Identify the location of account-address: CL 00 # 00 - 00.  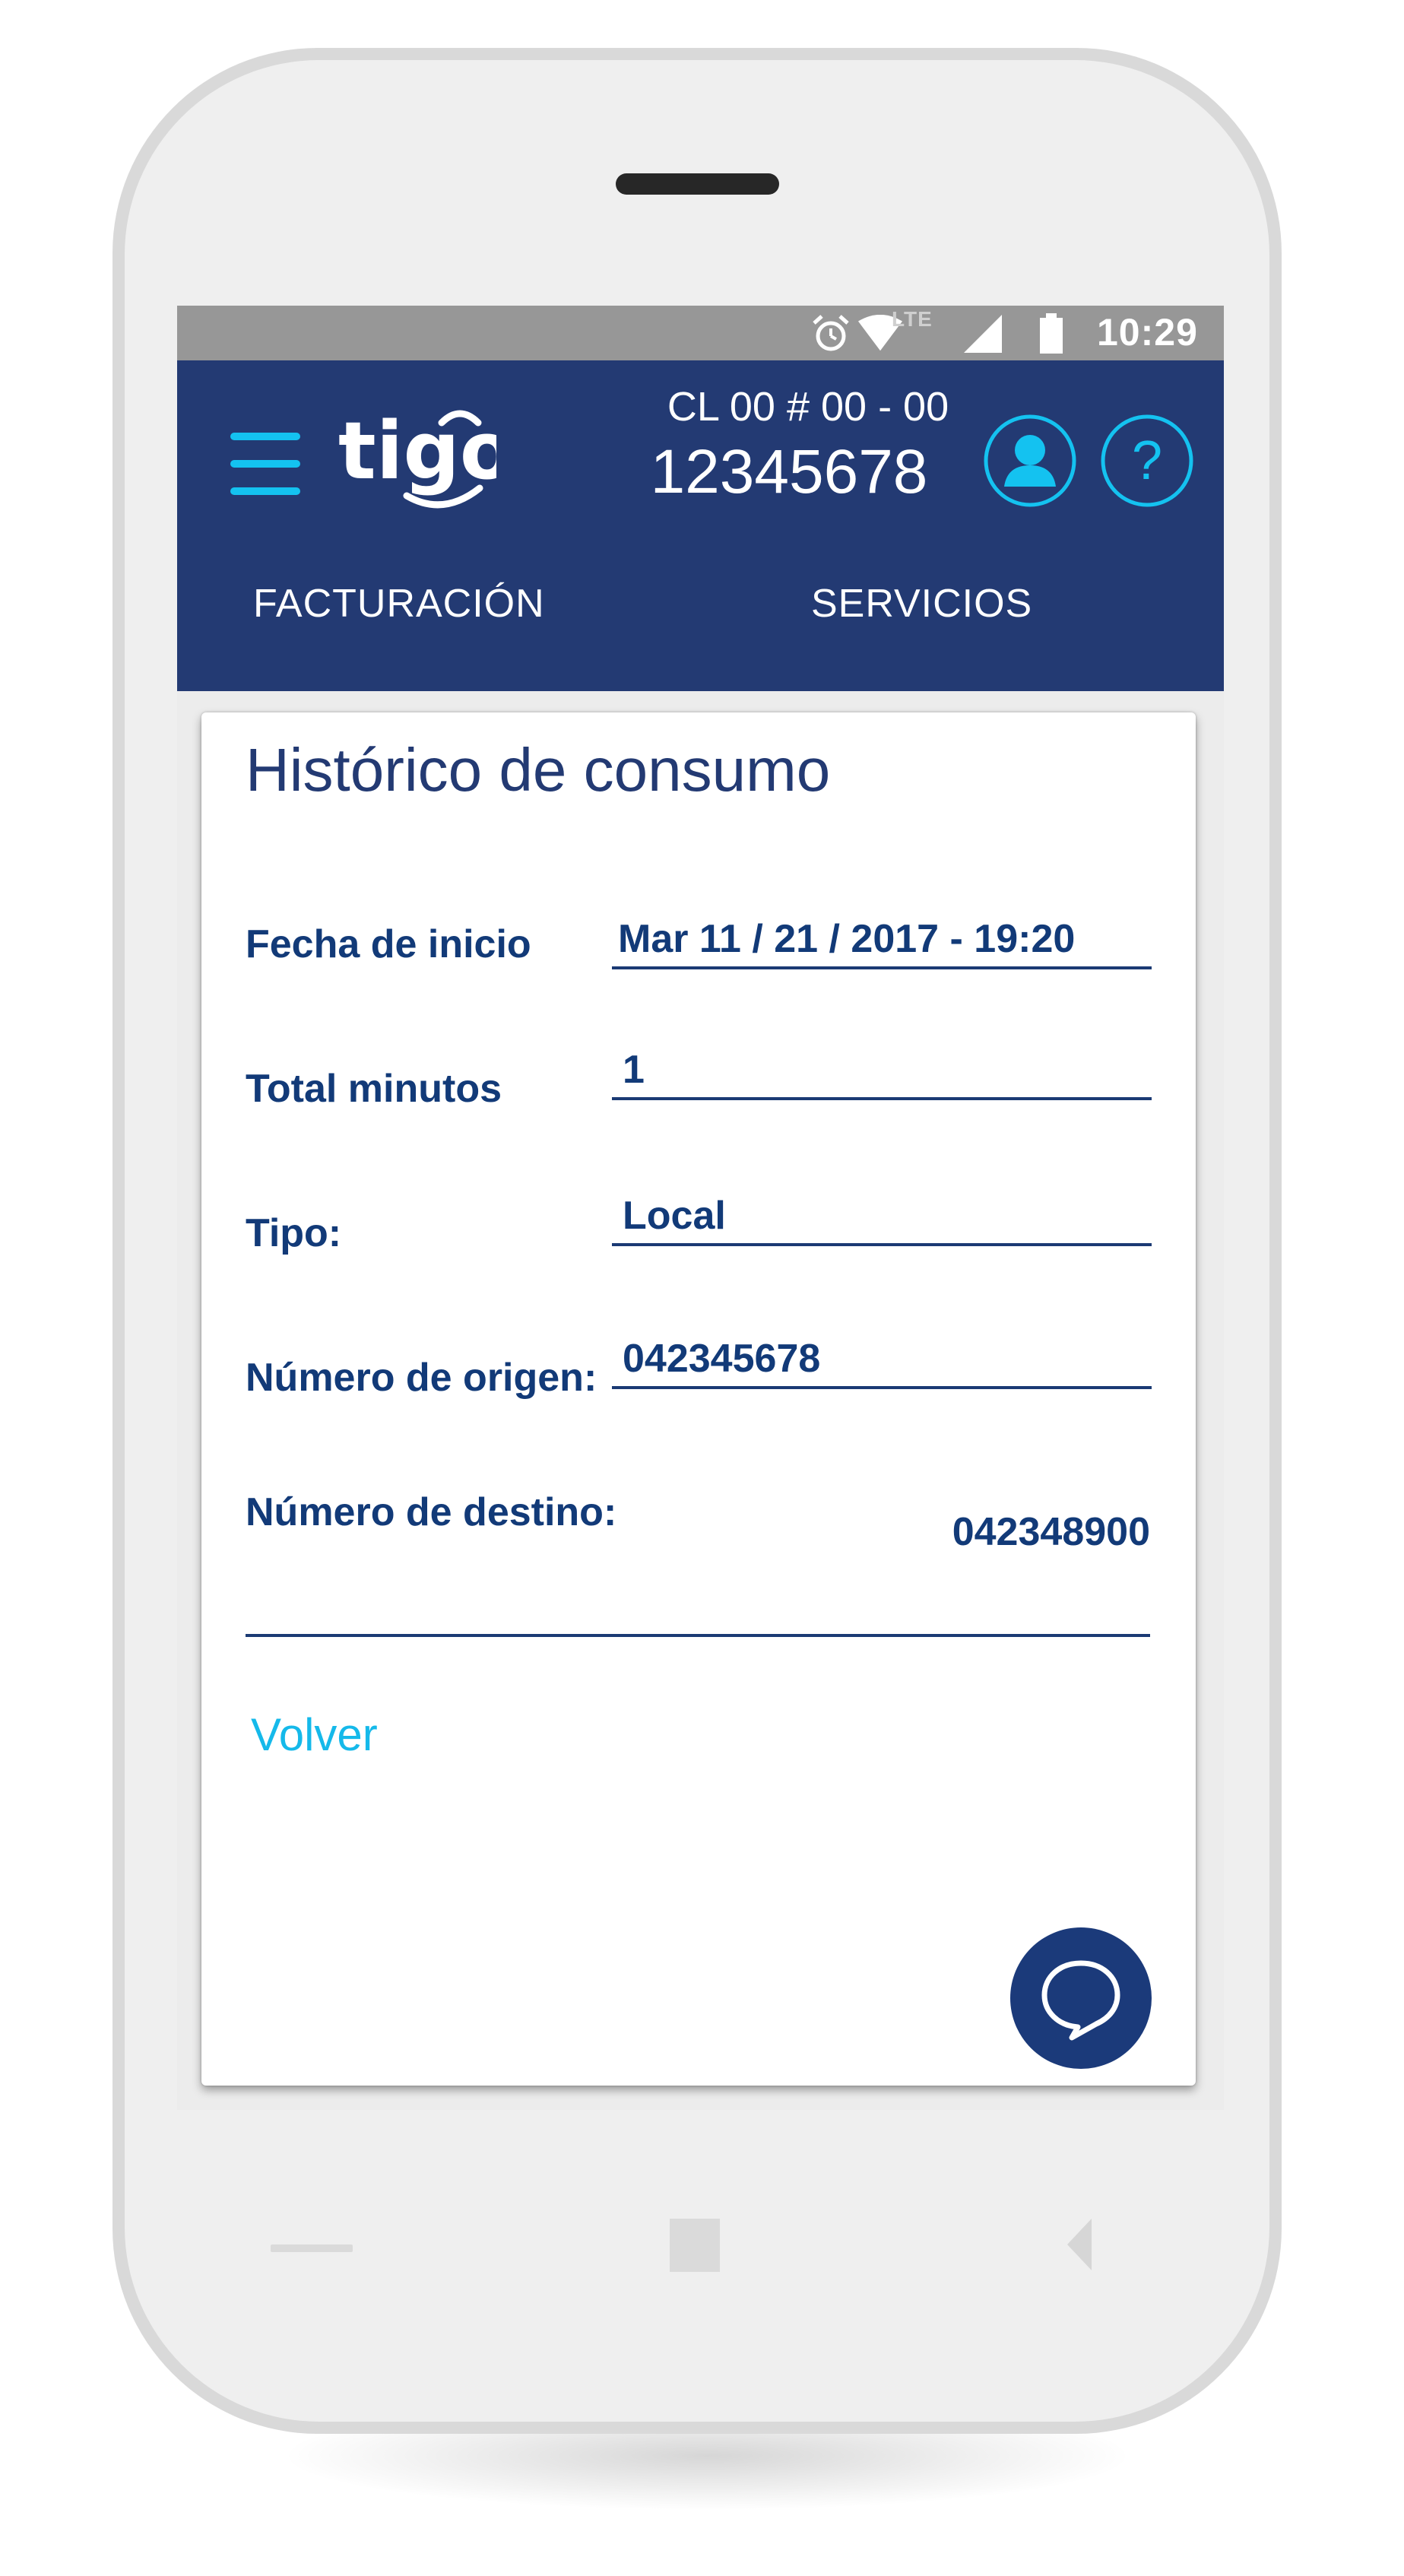
(808, 407).